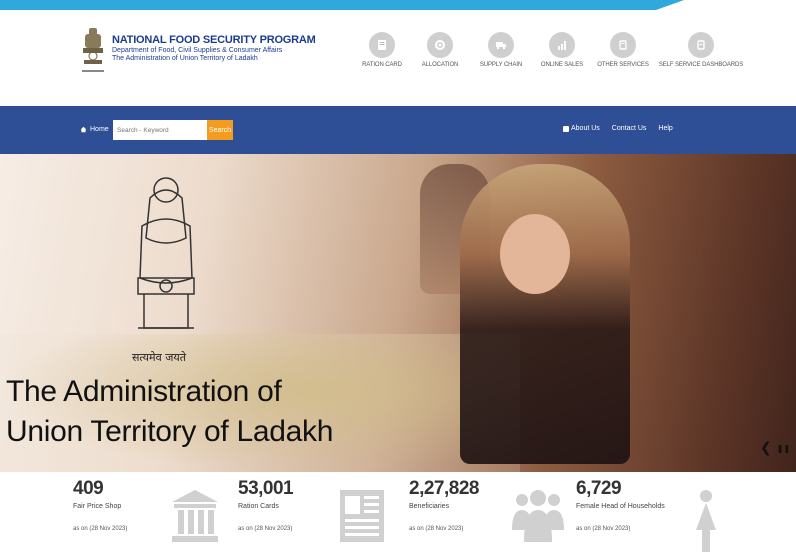 Image resolution: width=796 pixels, height=560 pixels. I want to click on truck-icon, so click(501, 45).